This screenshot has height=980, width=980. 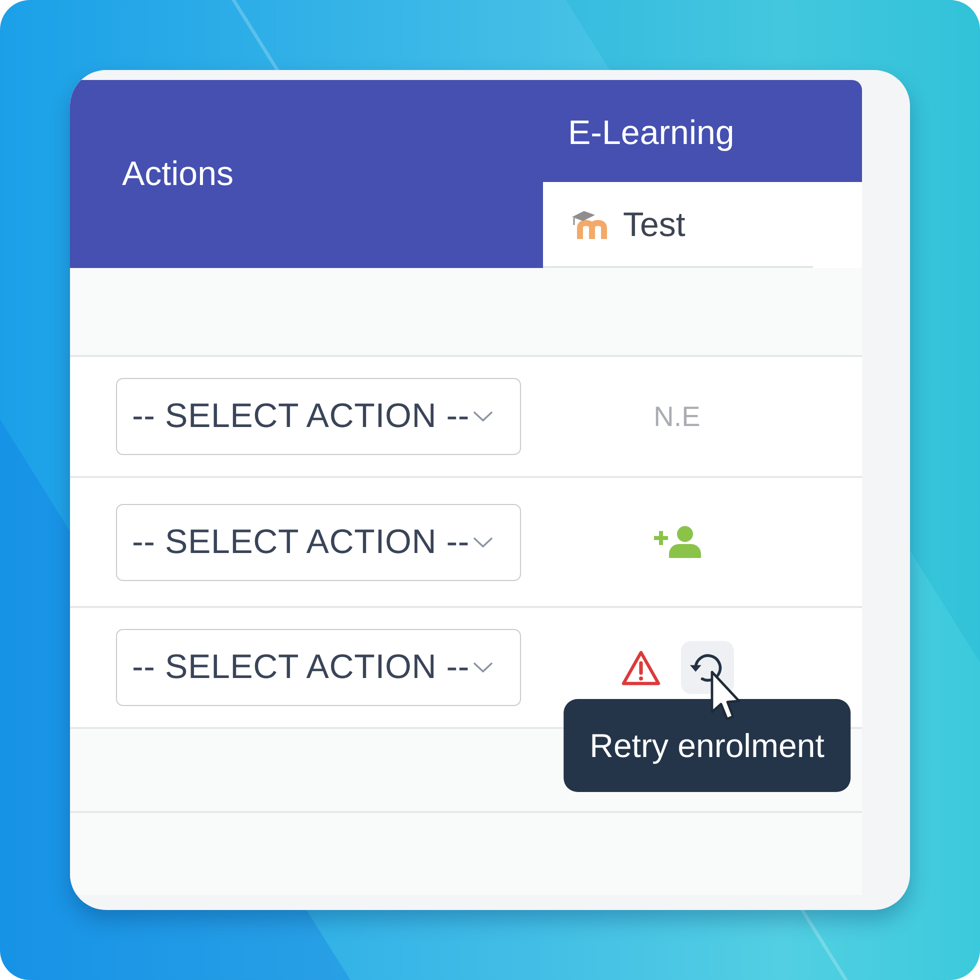 I want to click on tooltip: Retry enrolment, so click(x=707, y=745).